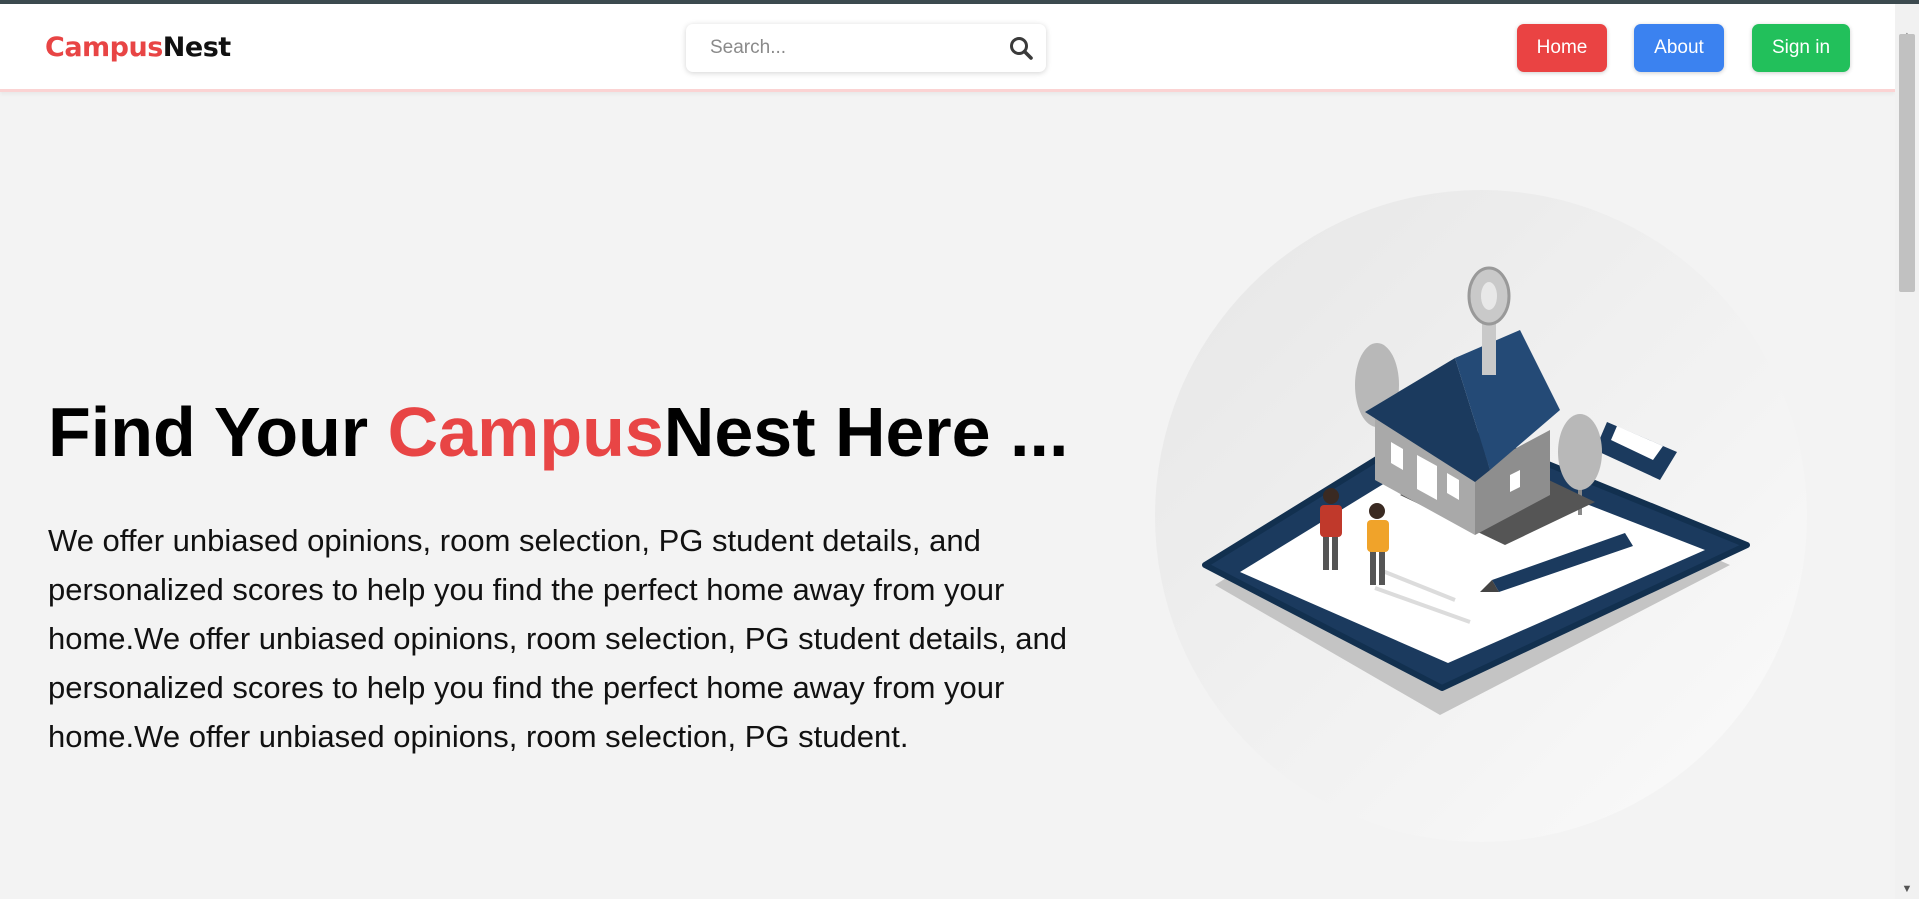 The width and height of the screenshot is (1919, 899). Describe the element at coordinates (1801, 48) in the screenshot. I see `sign-in-button: Sign in` at that location.